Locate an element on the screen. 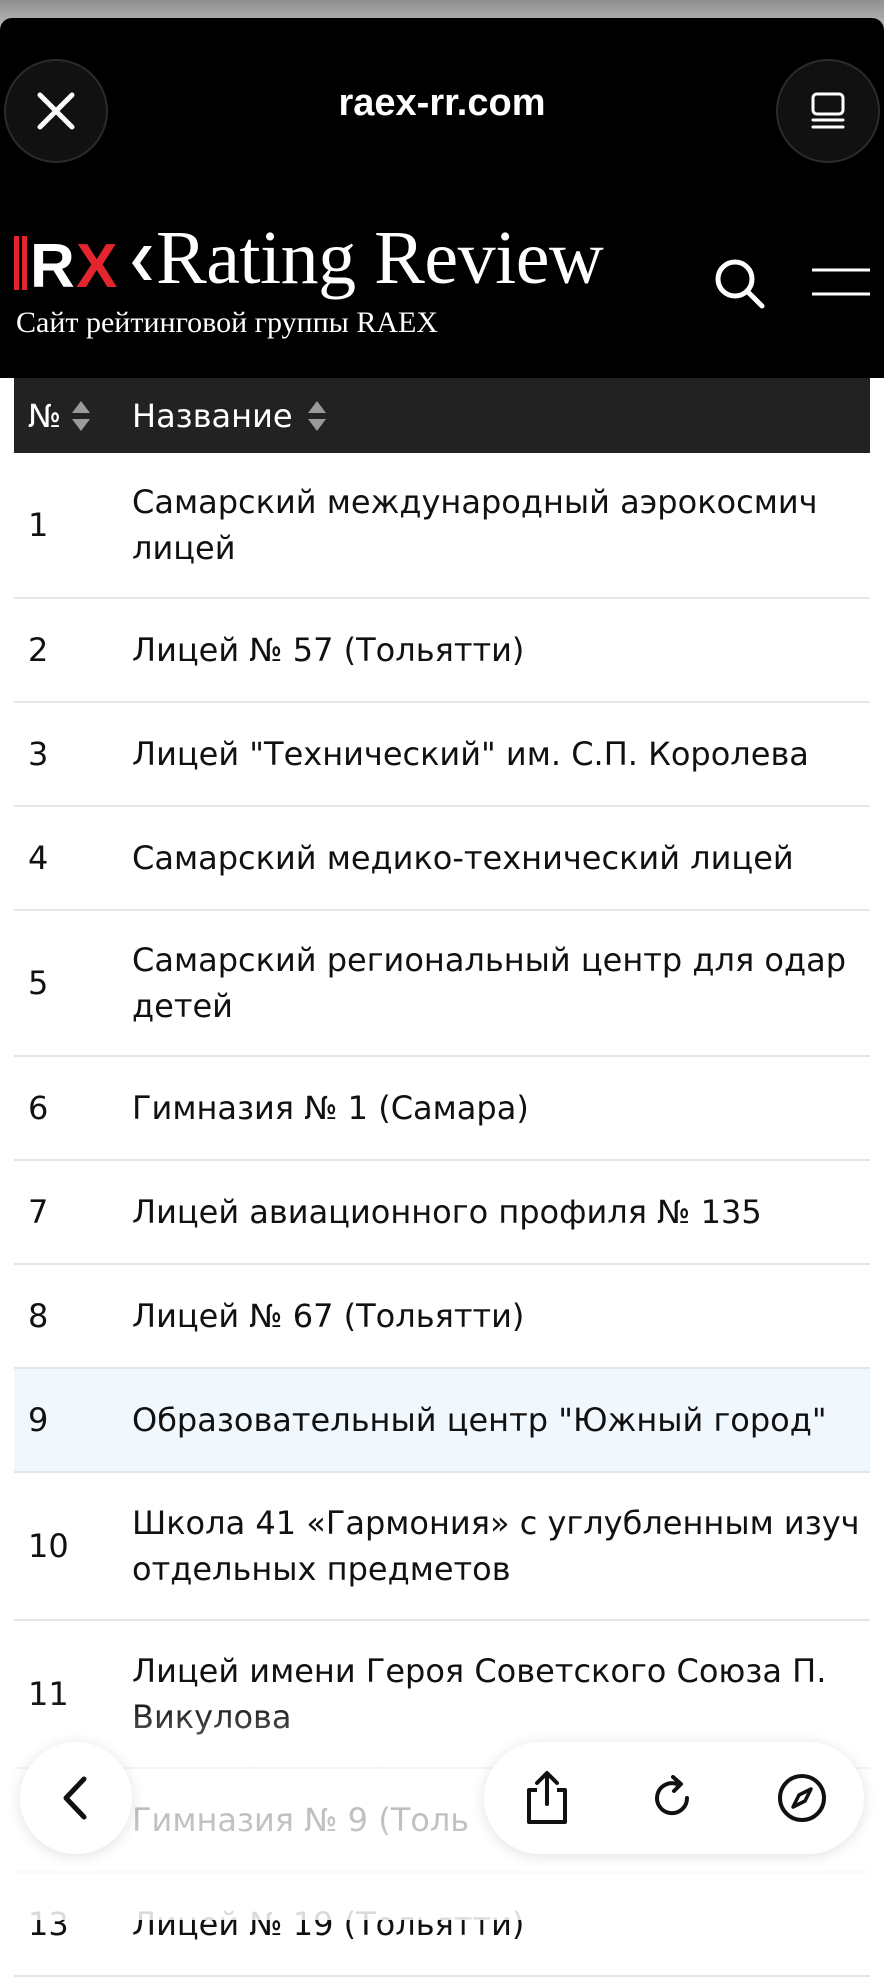 The width and height of the screenshot is (884, 1977). browser-toolbar is located at coordinates (674, 1798).